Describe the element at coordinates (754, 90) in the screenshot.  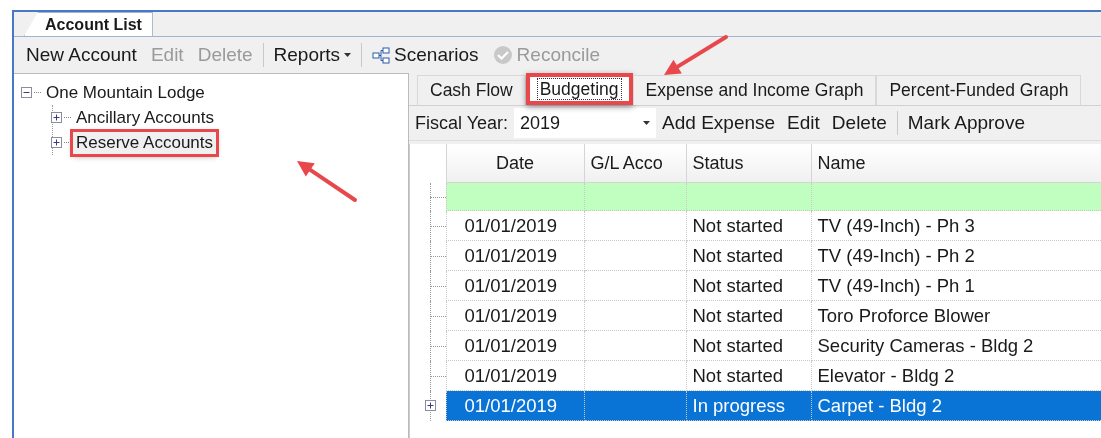
I see `tab: Expense and Income Graph` at that location.